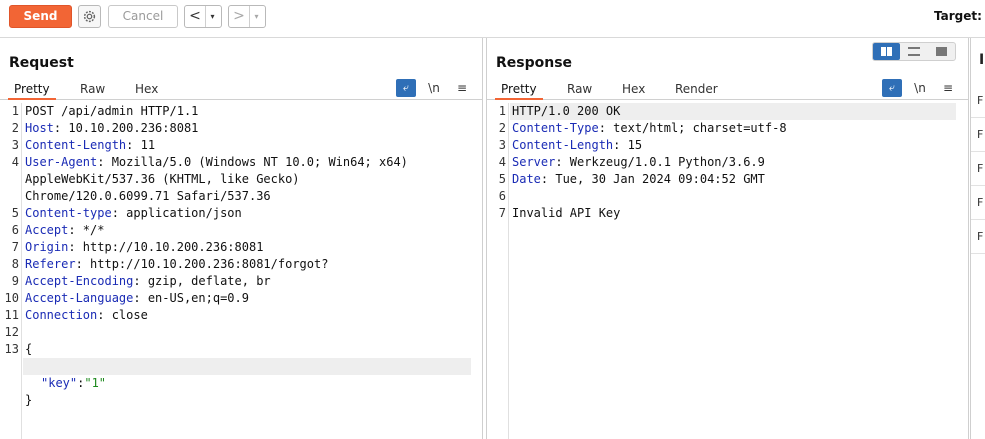 This screenshot has width=985, height=439. I want to click on line-content: Content-Length: 15, so click(577, 145).